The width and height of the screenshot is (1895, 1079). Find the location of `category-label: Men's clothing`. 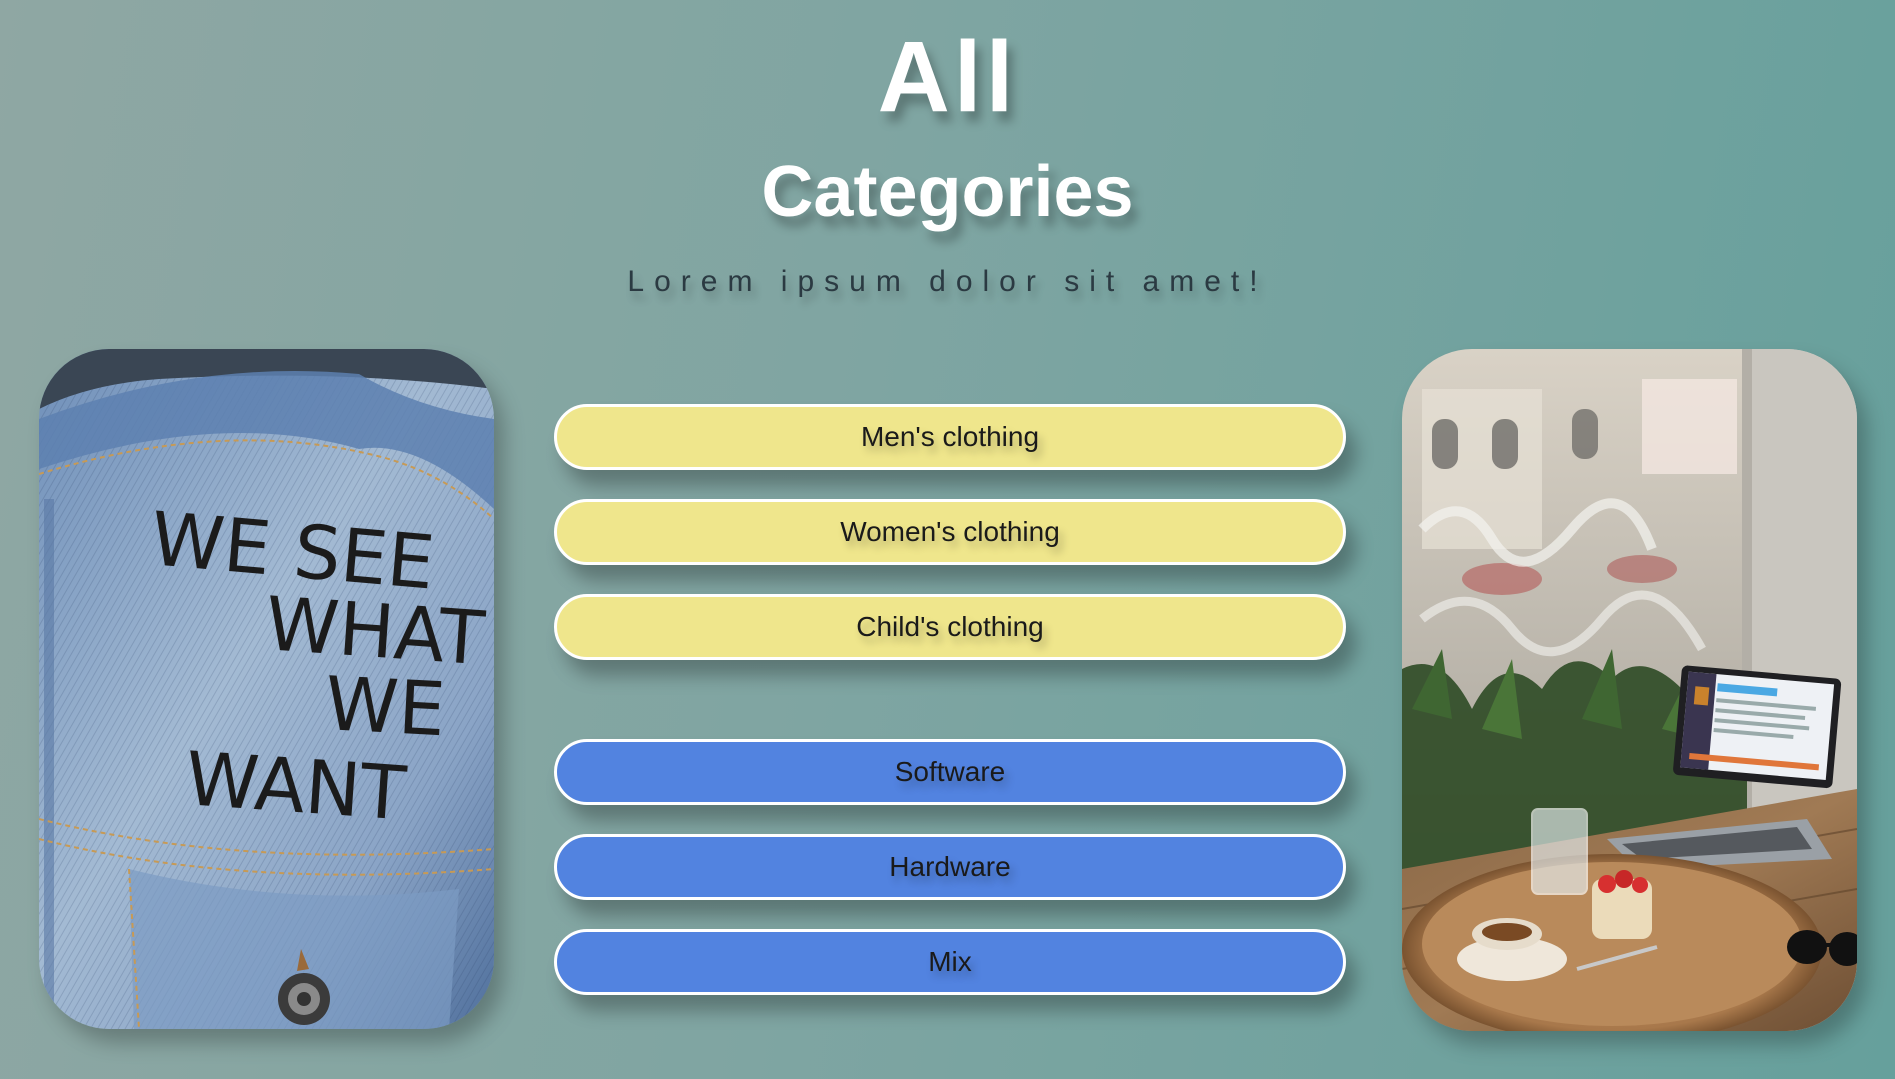

category-label: Men's clothing is located at coordinates (950, 436).